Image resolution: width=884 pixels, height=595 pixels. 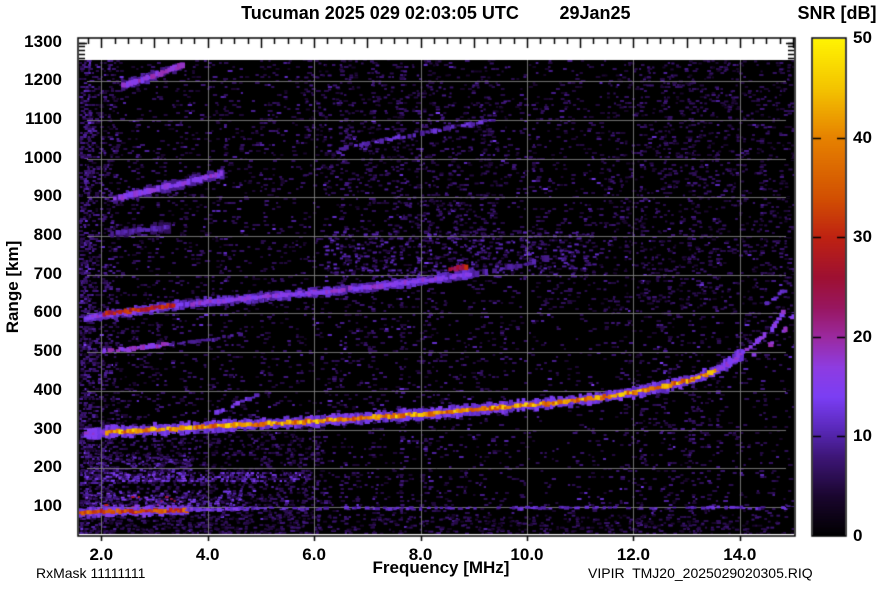 I want to click on colorbar-tick-label: 20, so click(x=862, y=336).